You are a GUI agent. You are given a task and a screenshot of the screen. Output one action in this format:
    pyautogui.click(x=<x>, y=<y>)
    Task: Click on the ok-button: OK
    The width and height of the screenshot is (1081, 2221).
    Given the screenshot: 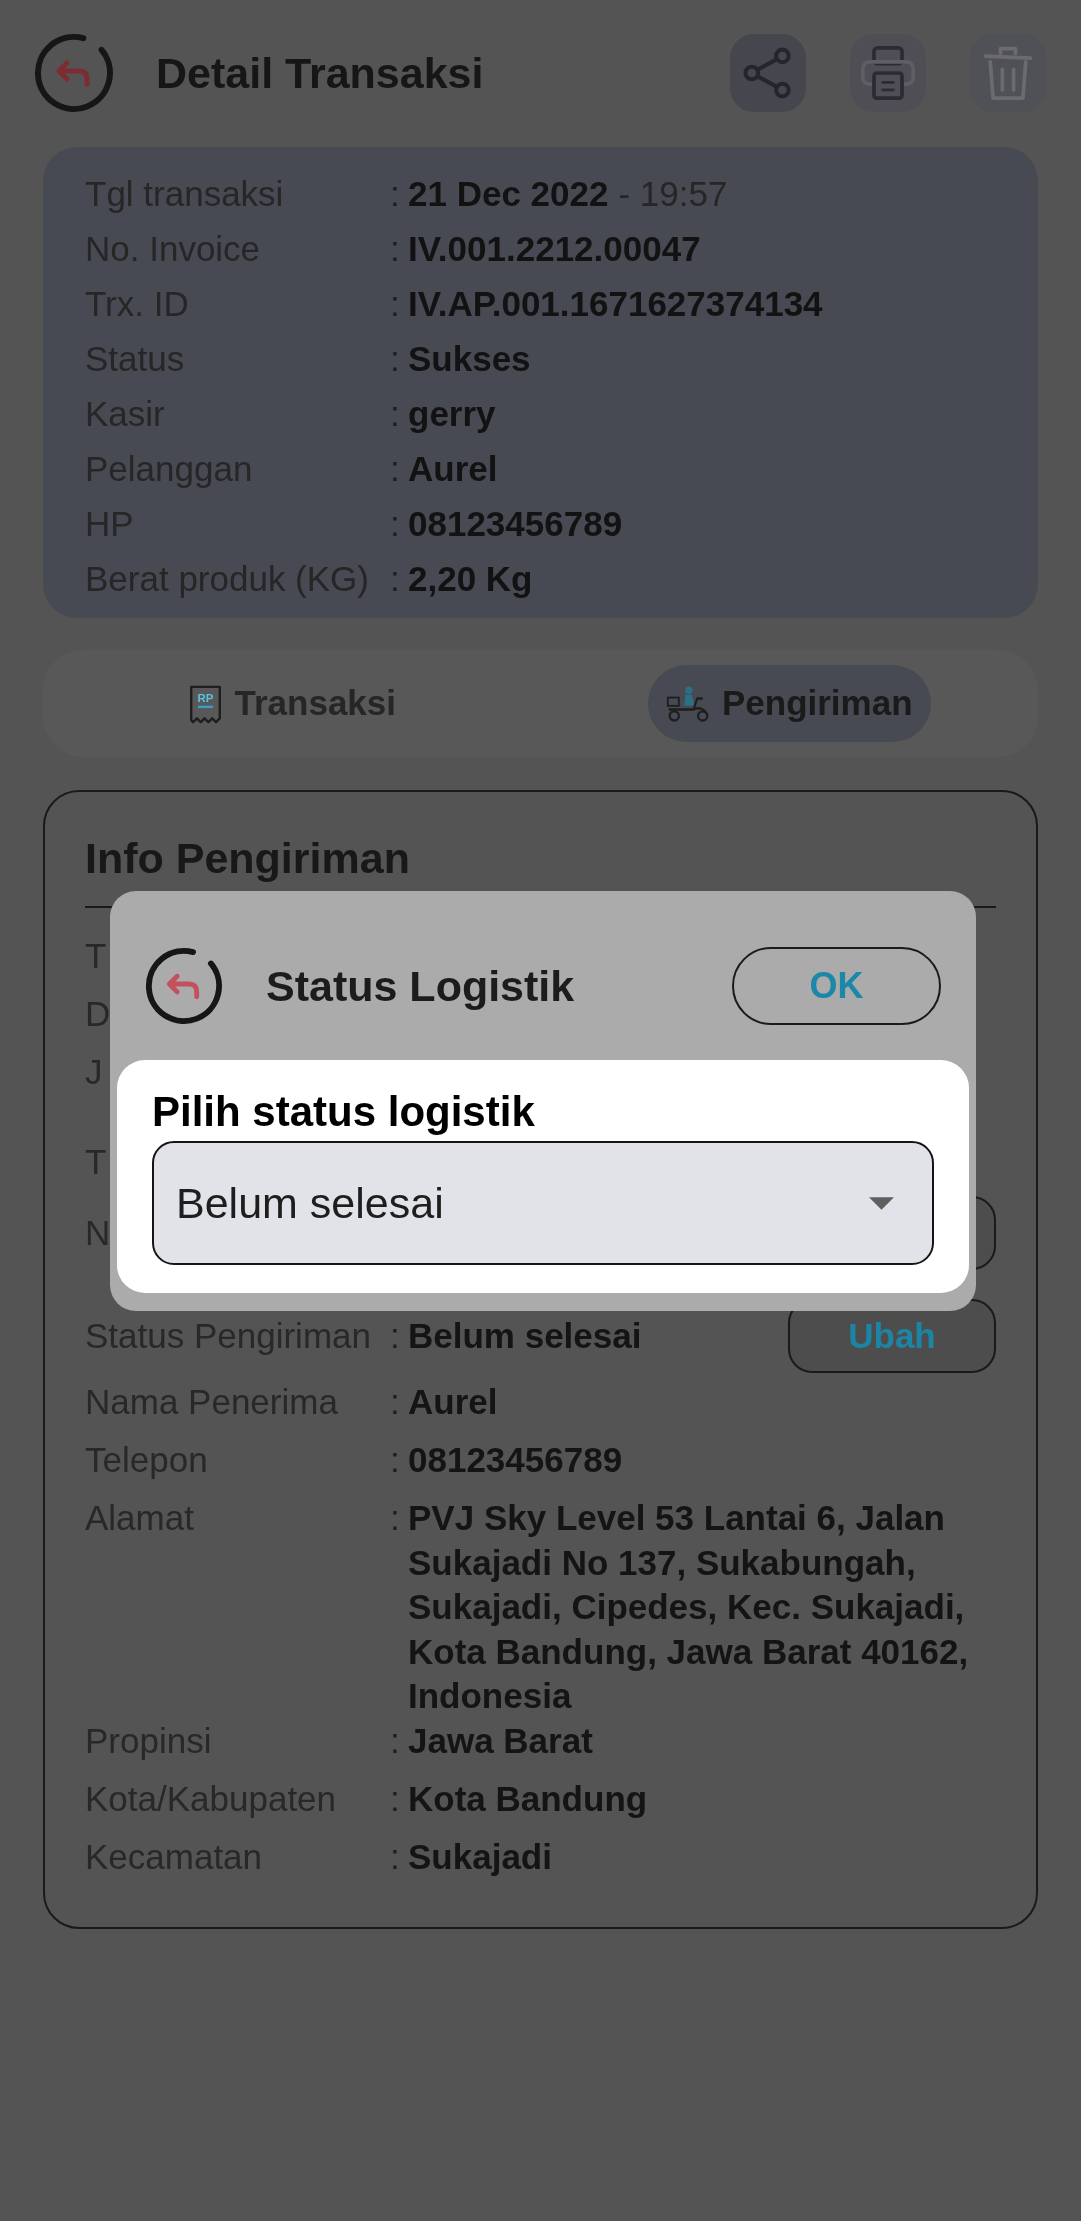 What is the action you would take?
    pyautogui.click(x=836, y=985)
    